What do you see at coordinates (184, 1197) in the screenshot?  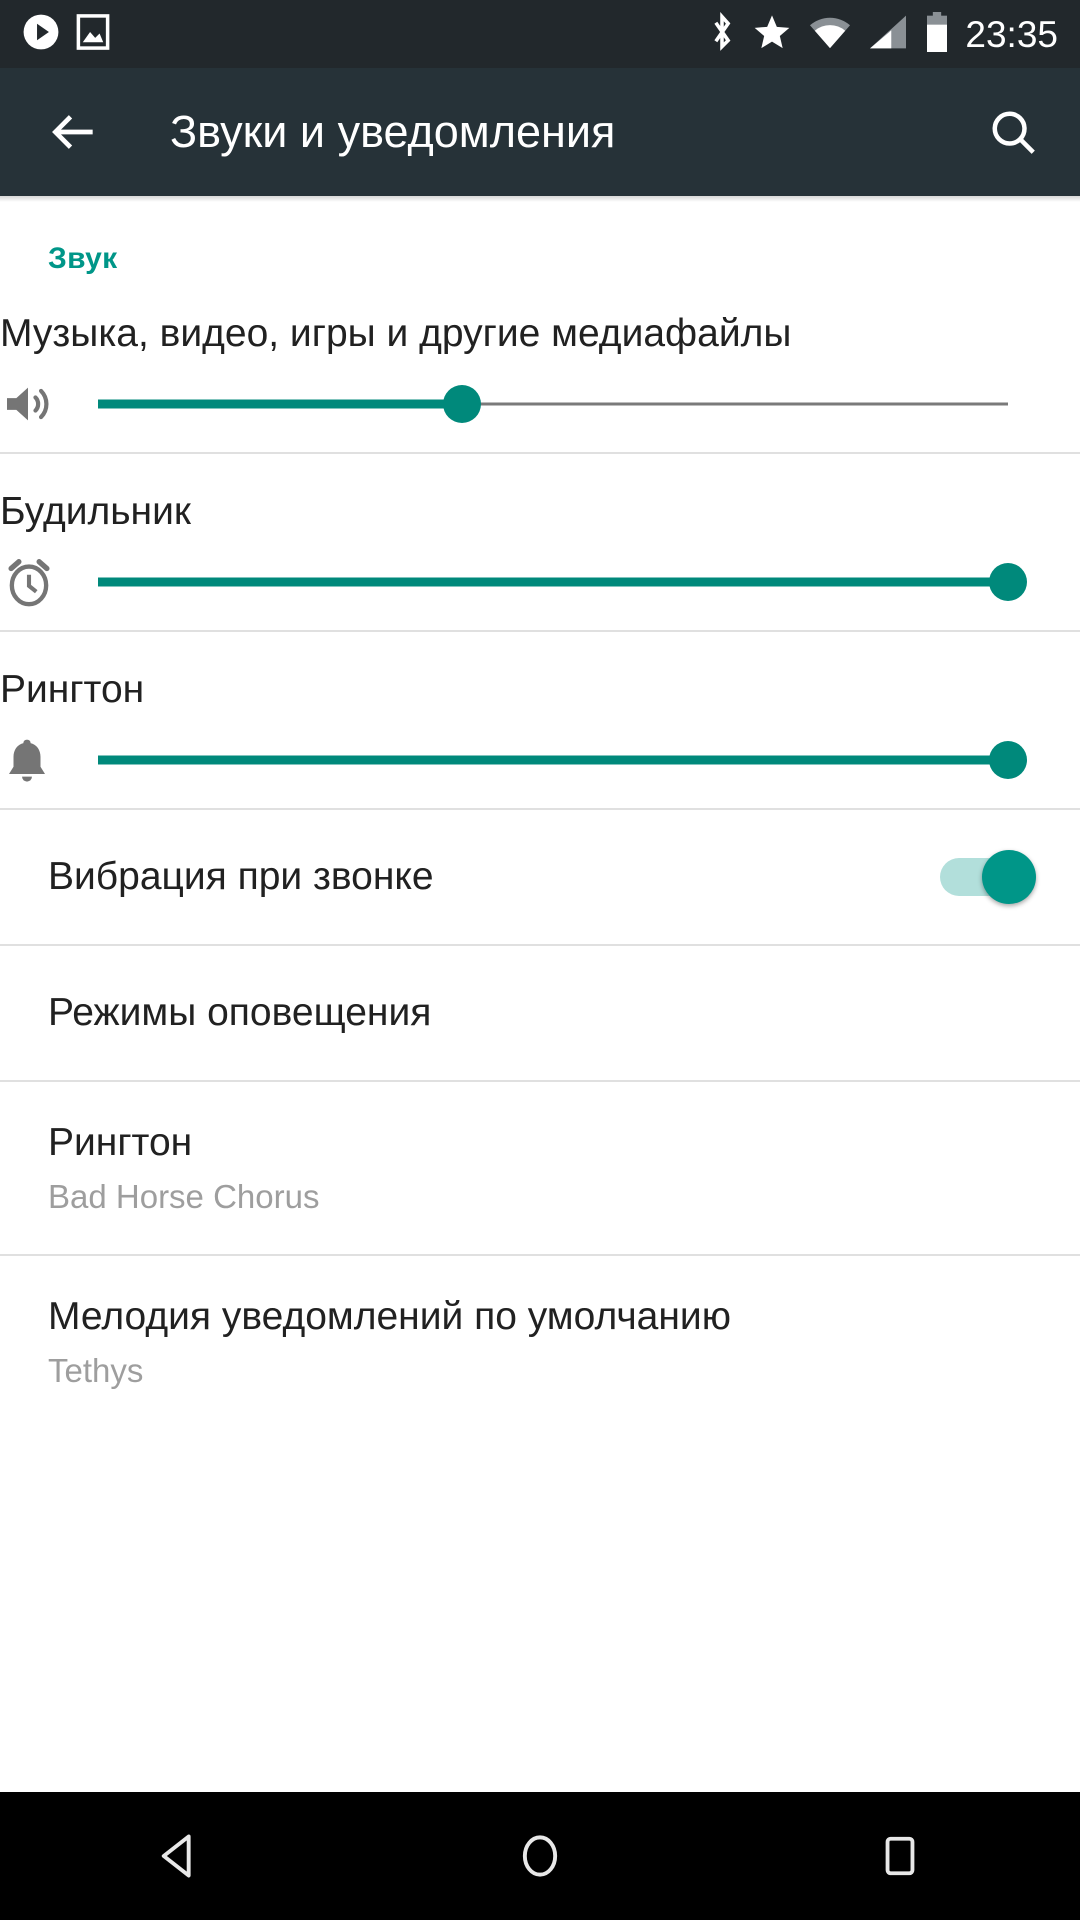 I see `list-item-subtitle: Bad Horse Chorus` at bounding box center [184, 1197].